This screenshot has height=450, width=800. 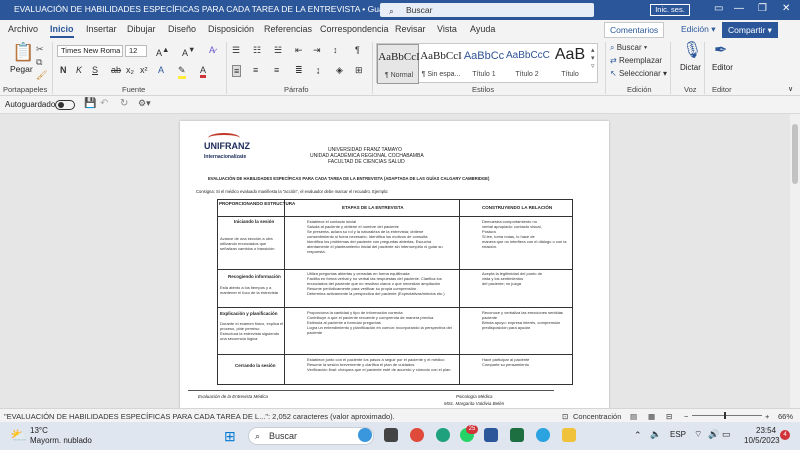 What do you see at coordinates (359, 70) in the screenshot?
I see `borders-icon: ⊞` at bounding box center [359, 70].